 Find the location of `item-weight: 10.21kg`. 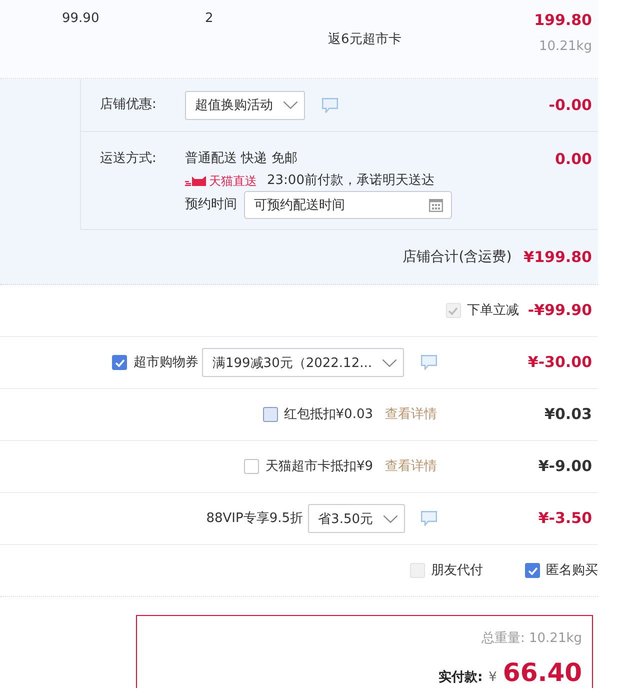

item-weight: 10.21kg is located at coordinates (565, 47).